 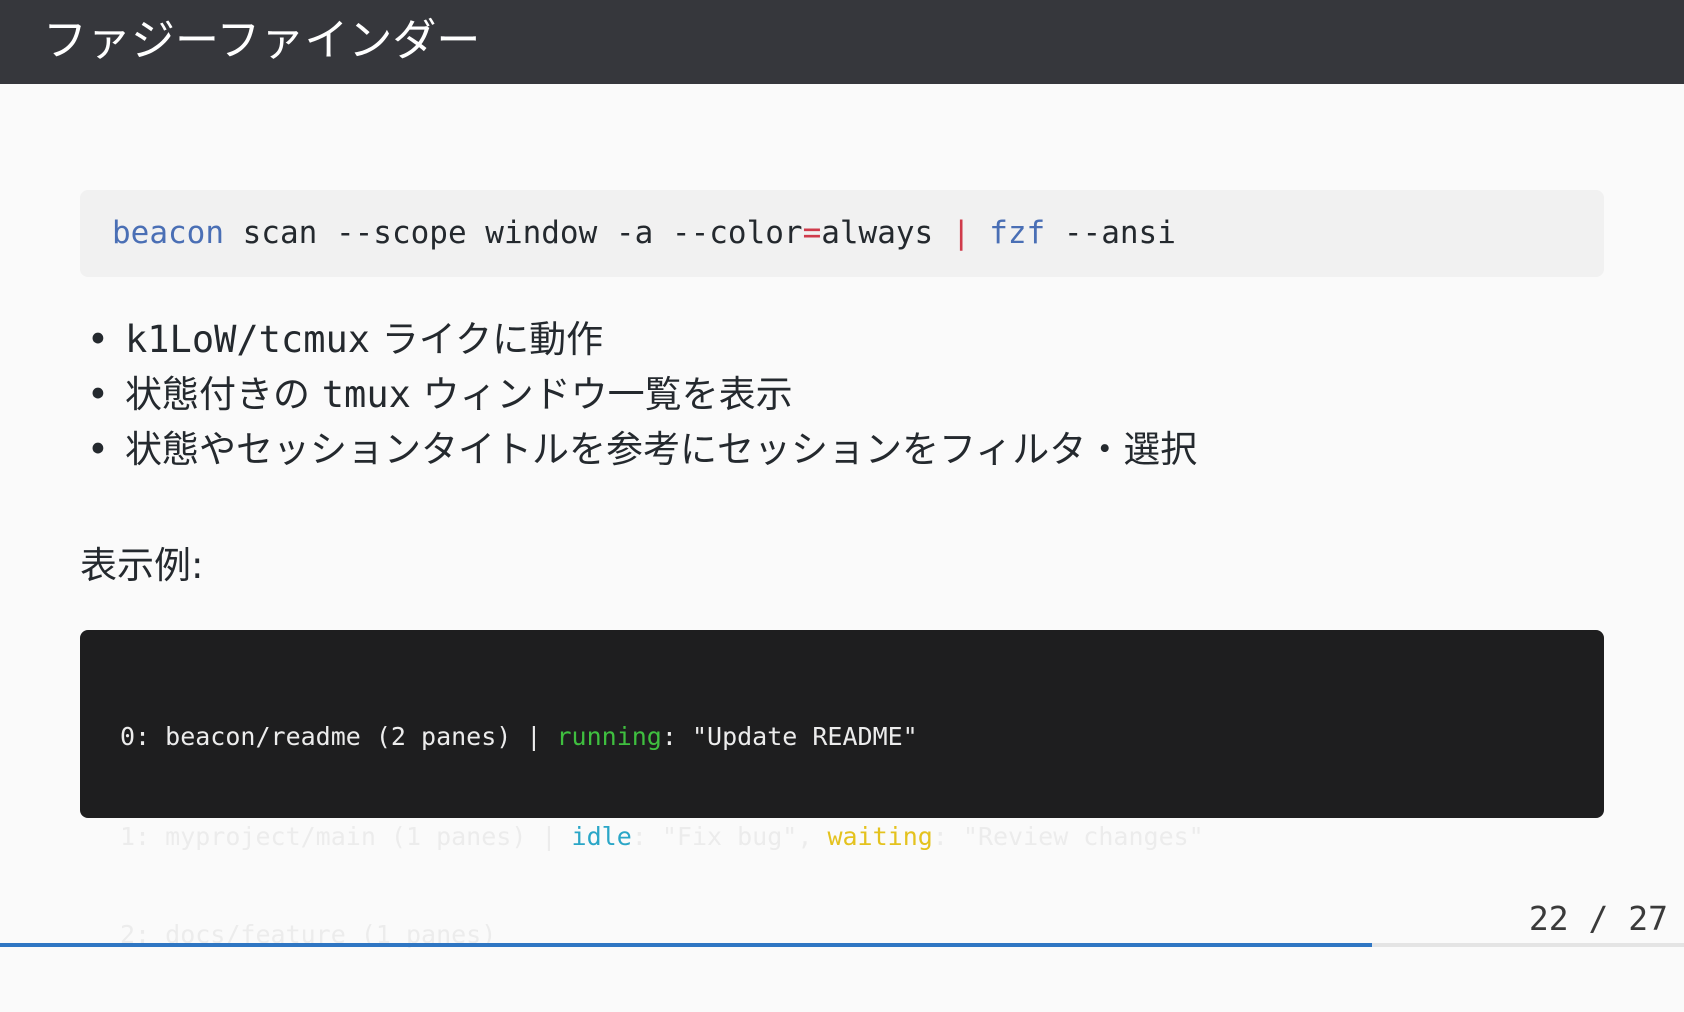 I want to click on feature-item-text: ライクに動作, so click(x=487, y=339).